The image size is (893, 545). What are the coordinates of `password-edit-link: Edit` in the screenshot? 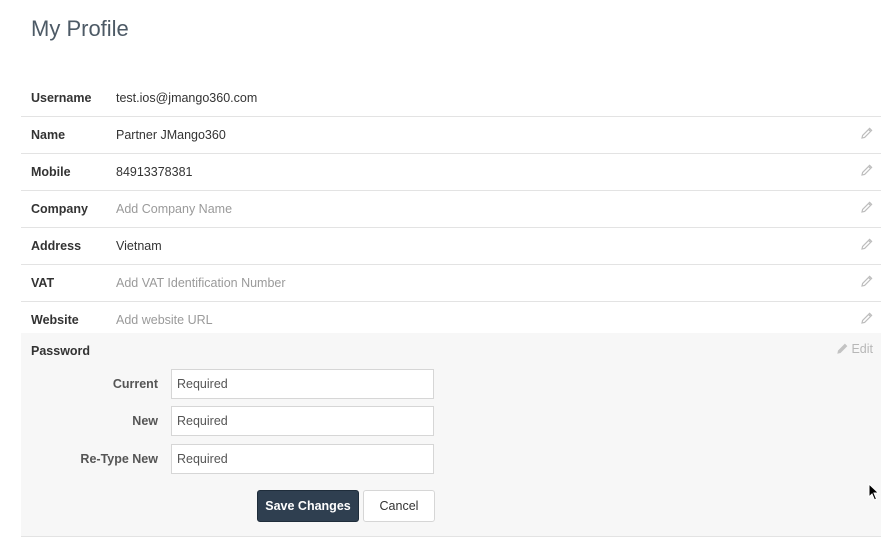 It's located at (855, 349).